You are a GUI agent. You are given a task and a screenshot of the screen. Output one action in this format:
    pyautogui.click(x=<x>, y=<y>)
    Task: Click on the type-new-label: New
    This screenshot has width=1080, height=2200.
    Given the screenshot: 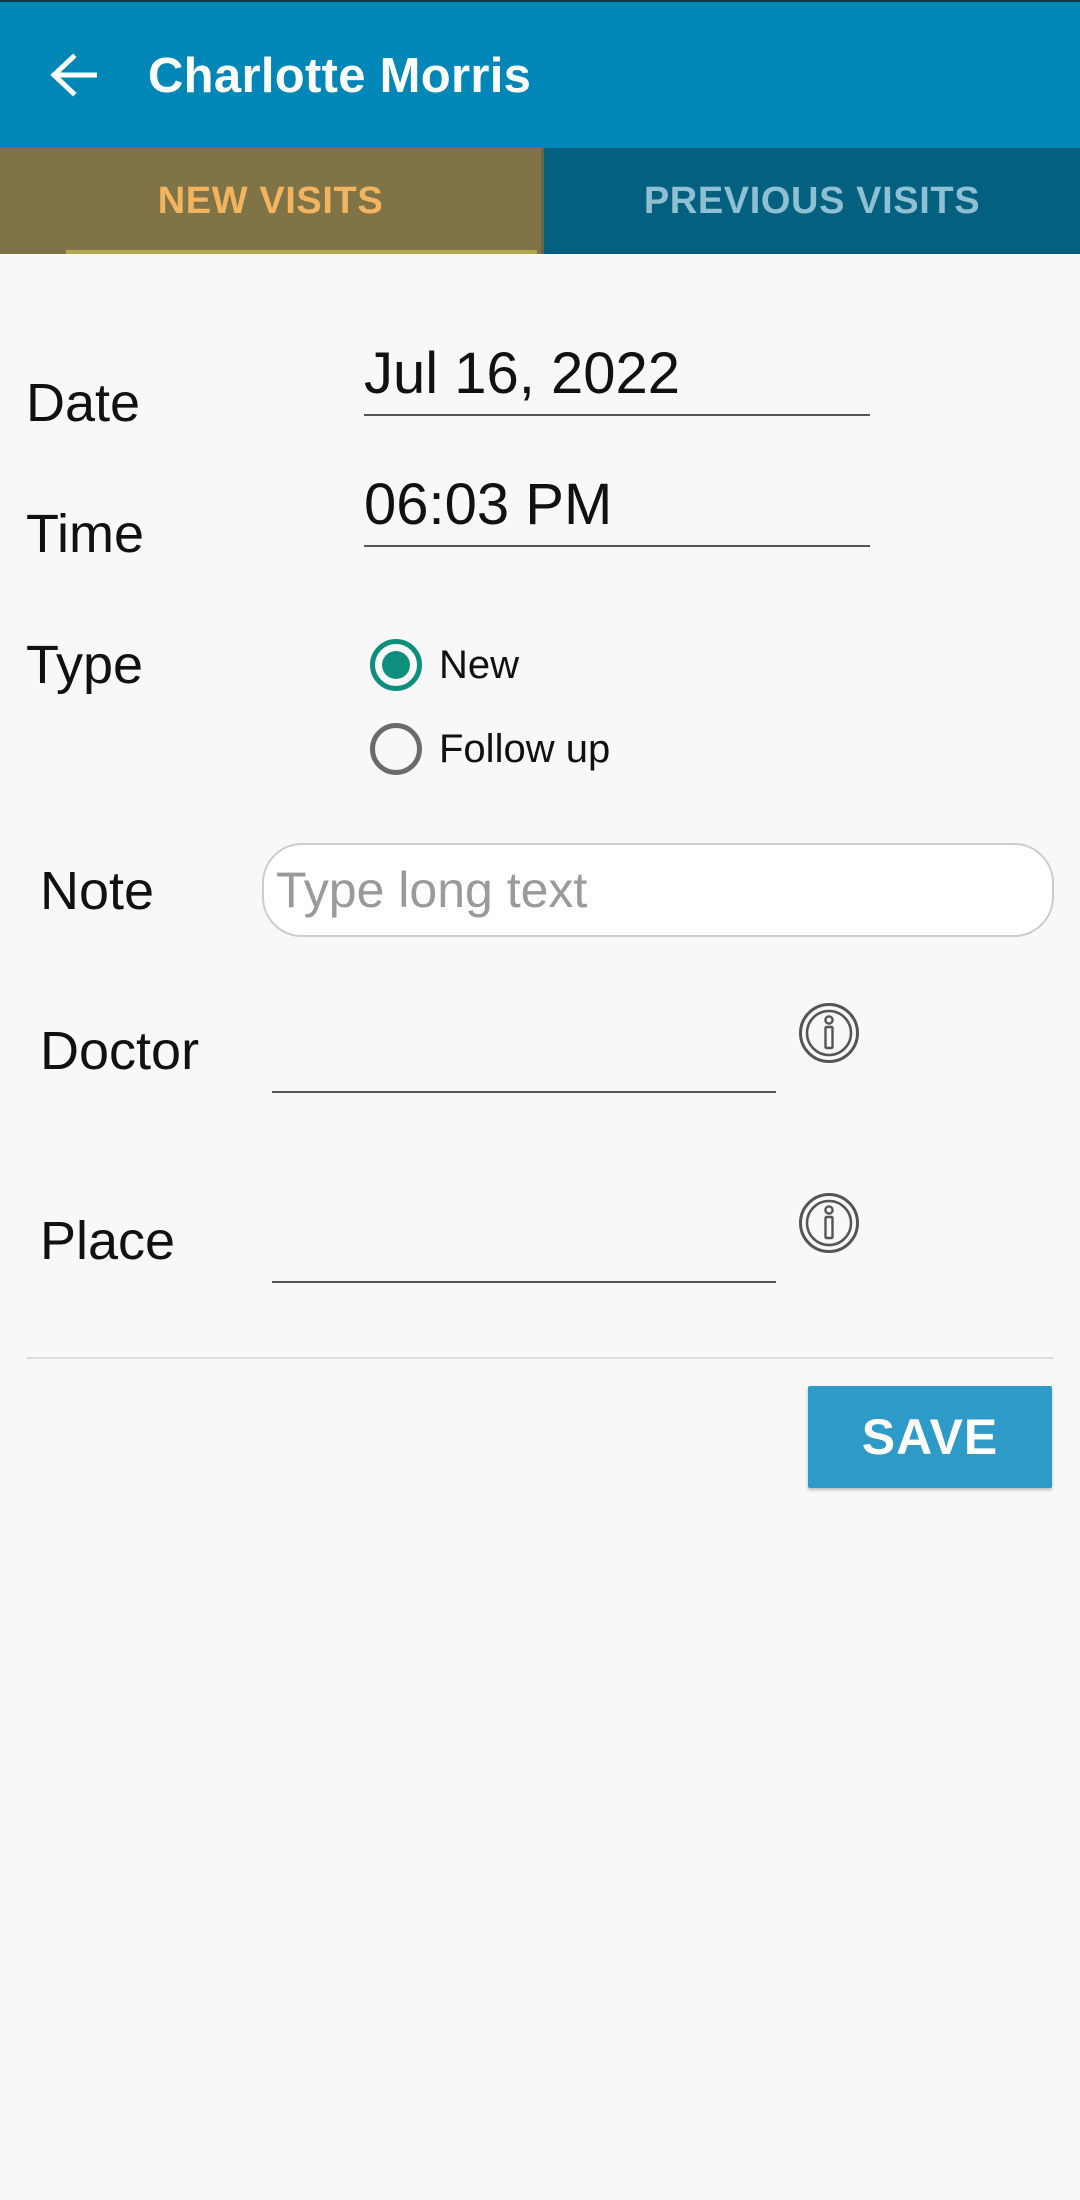 What is the action you would take?
    pyautogui.click(x=479, y=665)
    